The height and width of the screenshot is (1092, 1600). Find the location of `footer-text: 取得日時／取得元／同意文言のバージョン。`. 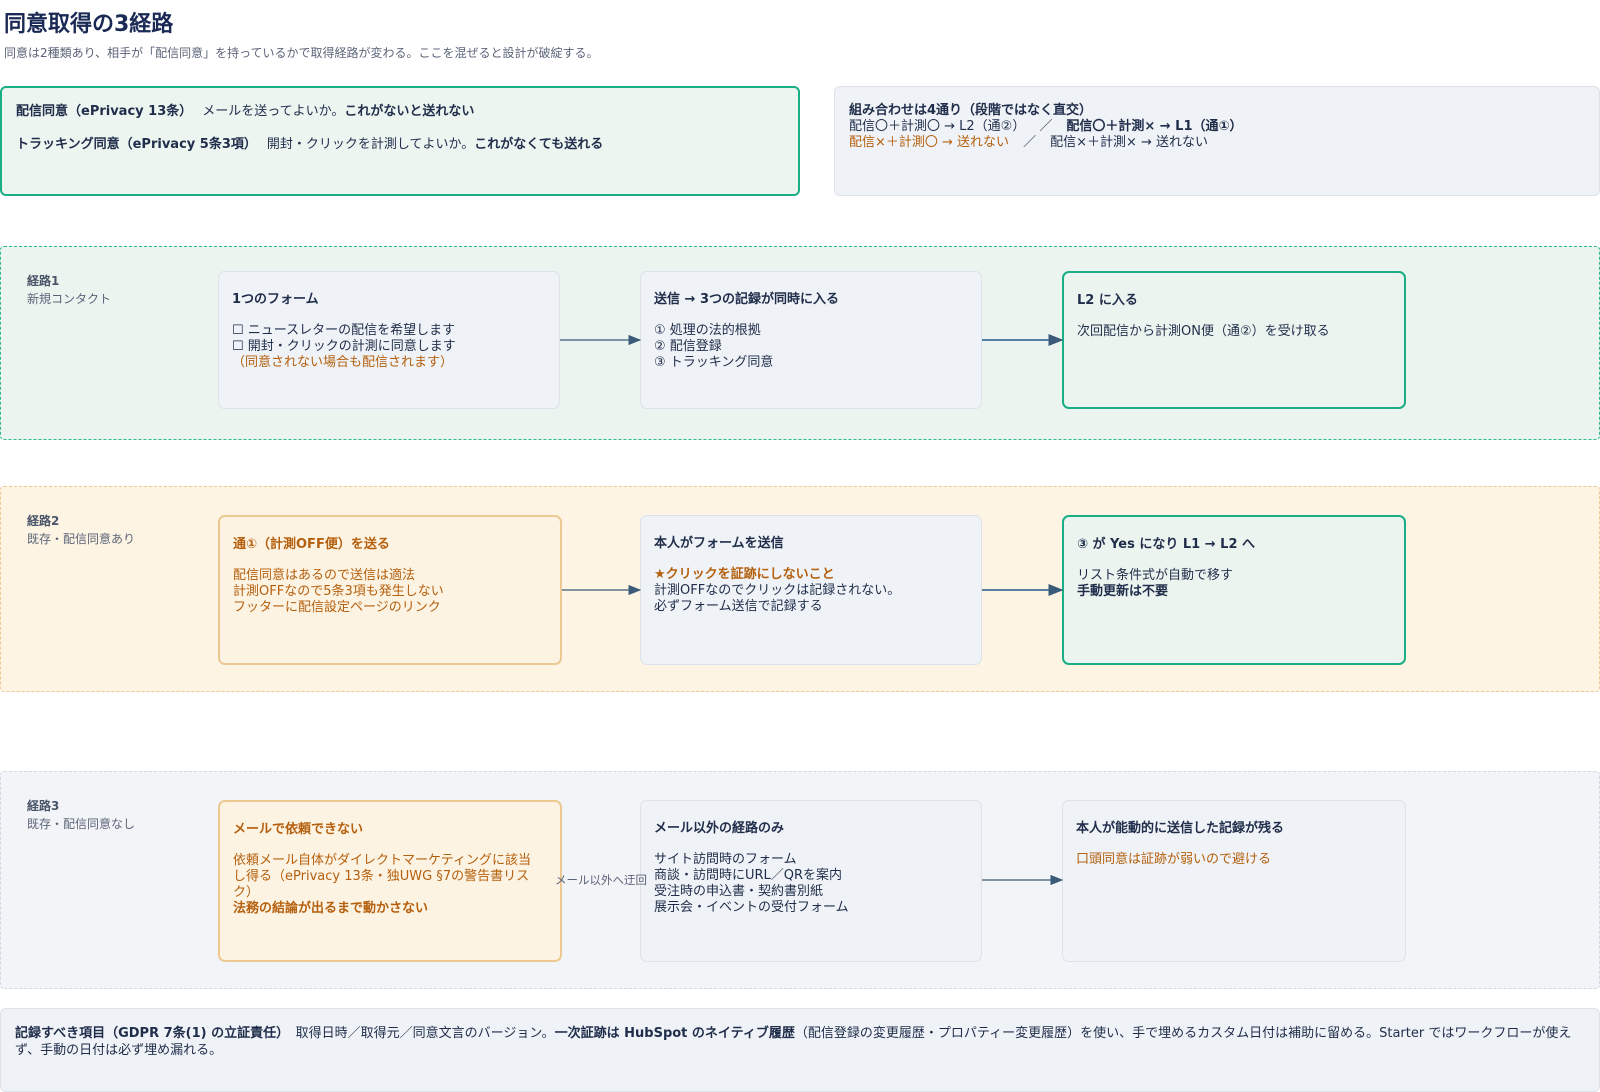

footer-text: 取得日時／取得元／同意文言のバージョン。 is located at coordinates (425, 1033).